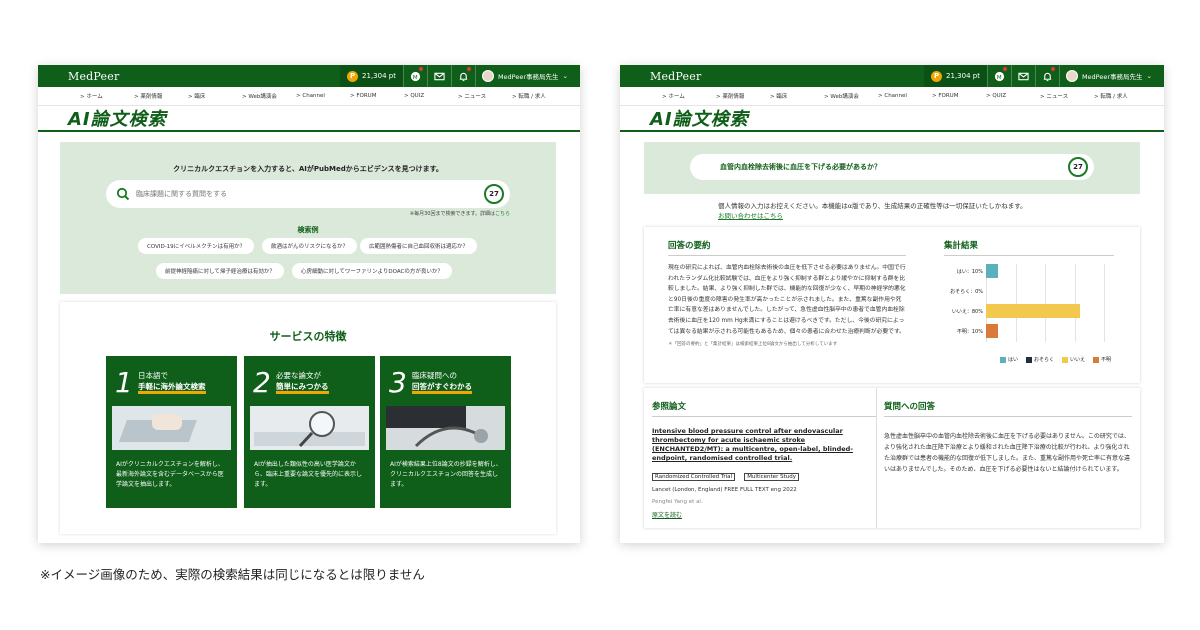  What do you see at coordinates (196, 246) in the screenshot?
I see `example-chip: COVID-19にイベルメクチンは有用か？` at bounding box center [196, 246].